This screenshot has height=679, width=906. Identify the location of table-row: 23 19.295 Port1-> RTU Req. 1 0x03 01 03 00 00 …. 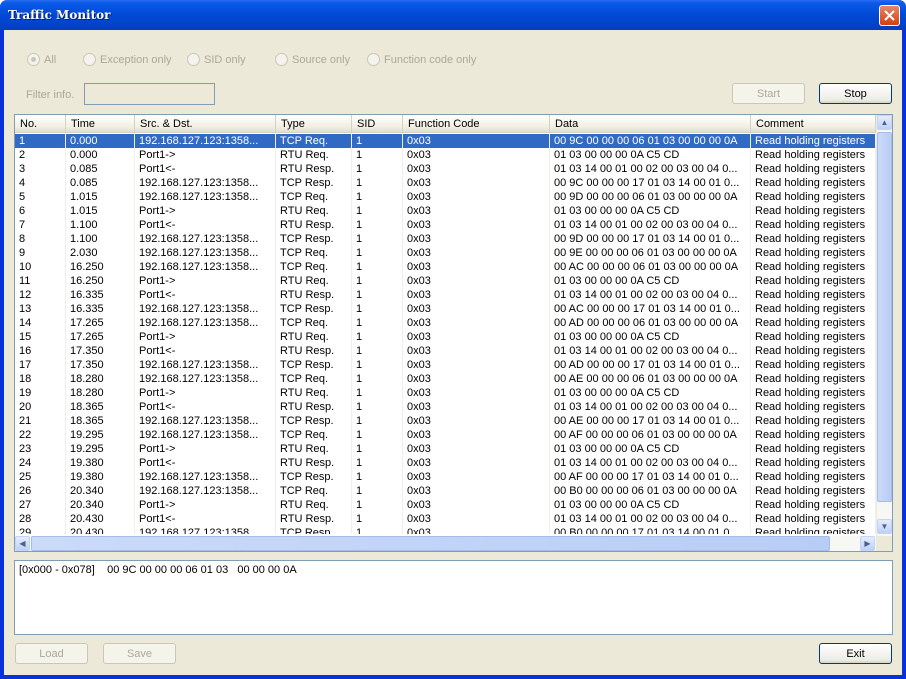
(445, 449).